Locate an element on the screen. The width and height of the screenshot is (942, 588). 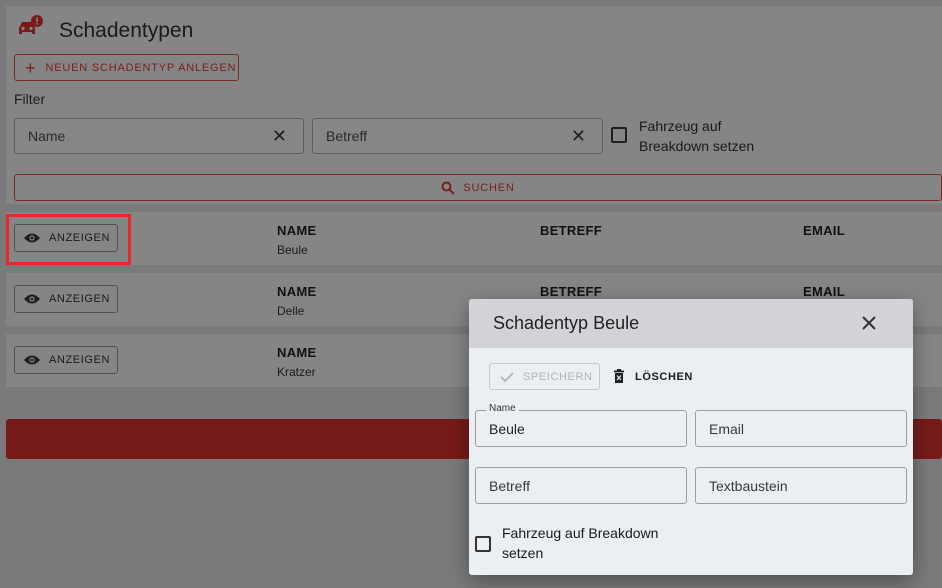
check-icon is located at coordinates (507, 376).